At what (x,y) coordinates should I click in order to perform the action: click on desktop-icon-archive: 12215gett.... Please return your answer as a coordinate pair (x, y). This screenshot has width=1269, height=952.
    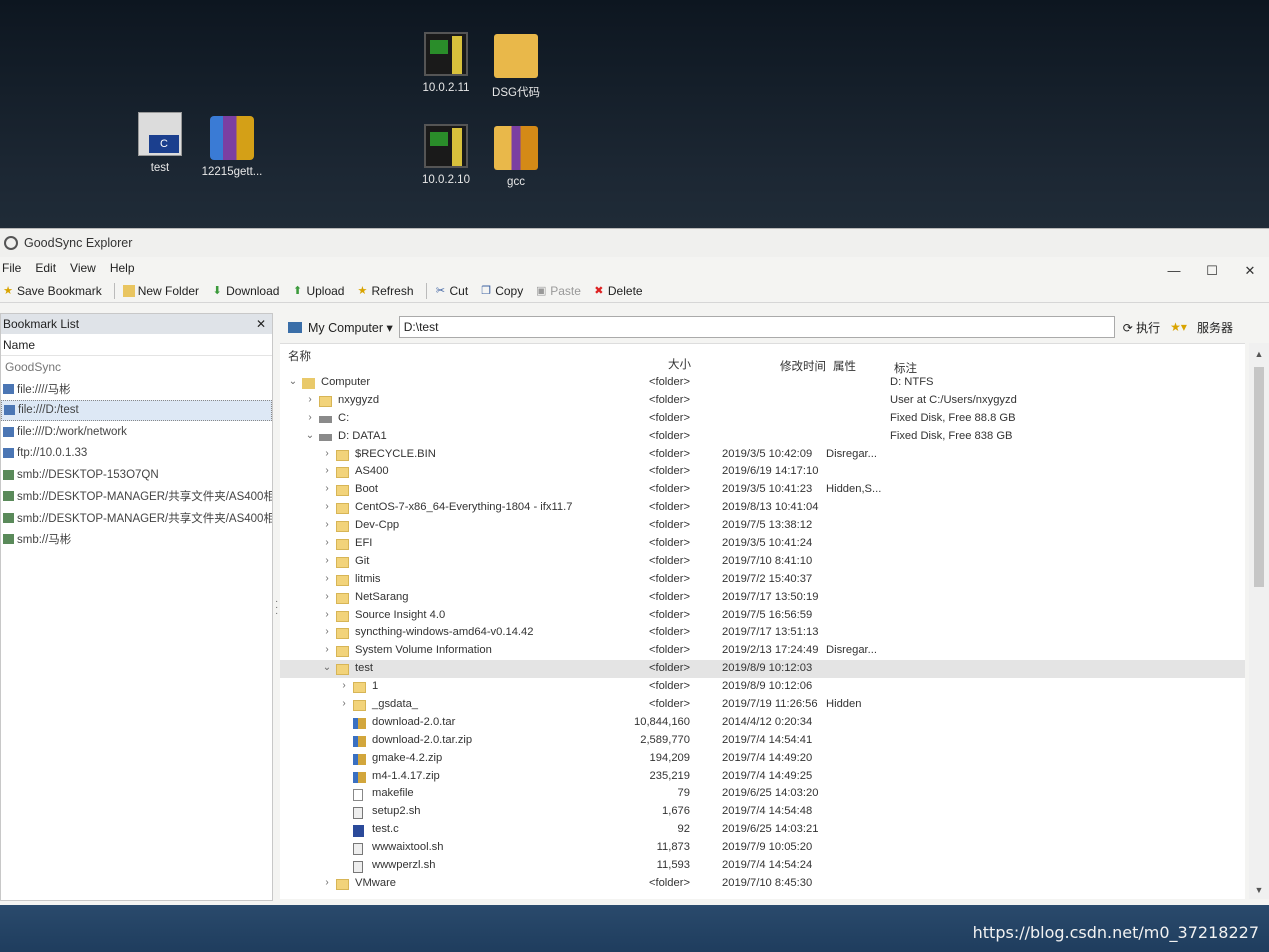
    Looking at the image, I should click on (232, 147).